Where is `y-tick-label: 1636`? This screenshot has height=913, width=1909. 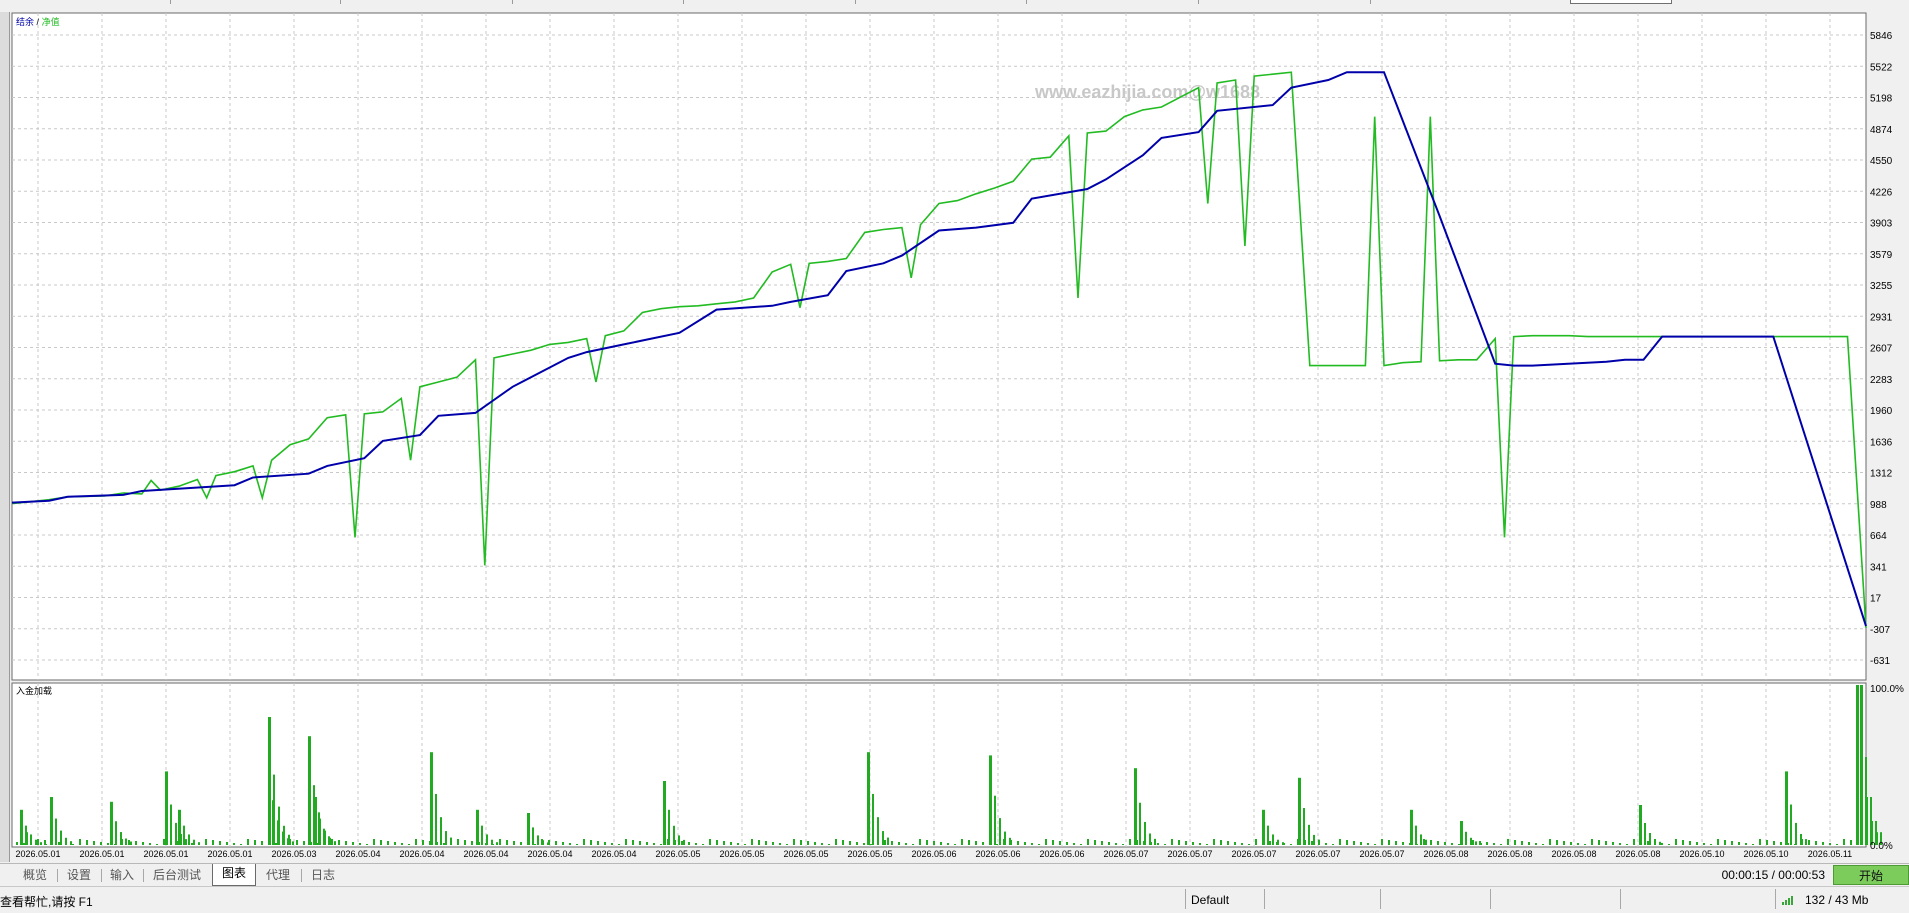 y-tick-label: 1636 is located at coordinates (1881, 442).